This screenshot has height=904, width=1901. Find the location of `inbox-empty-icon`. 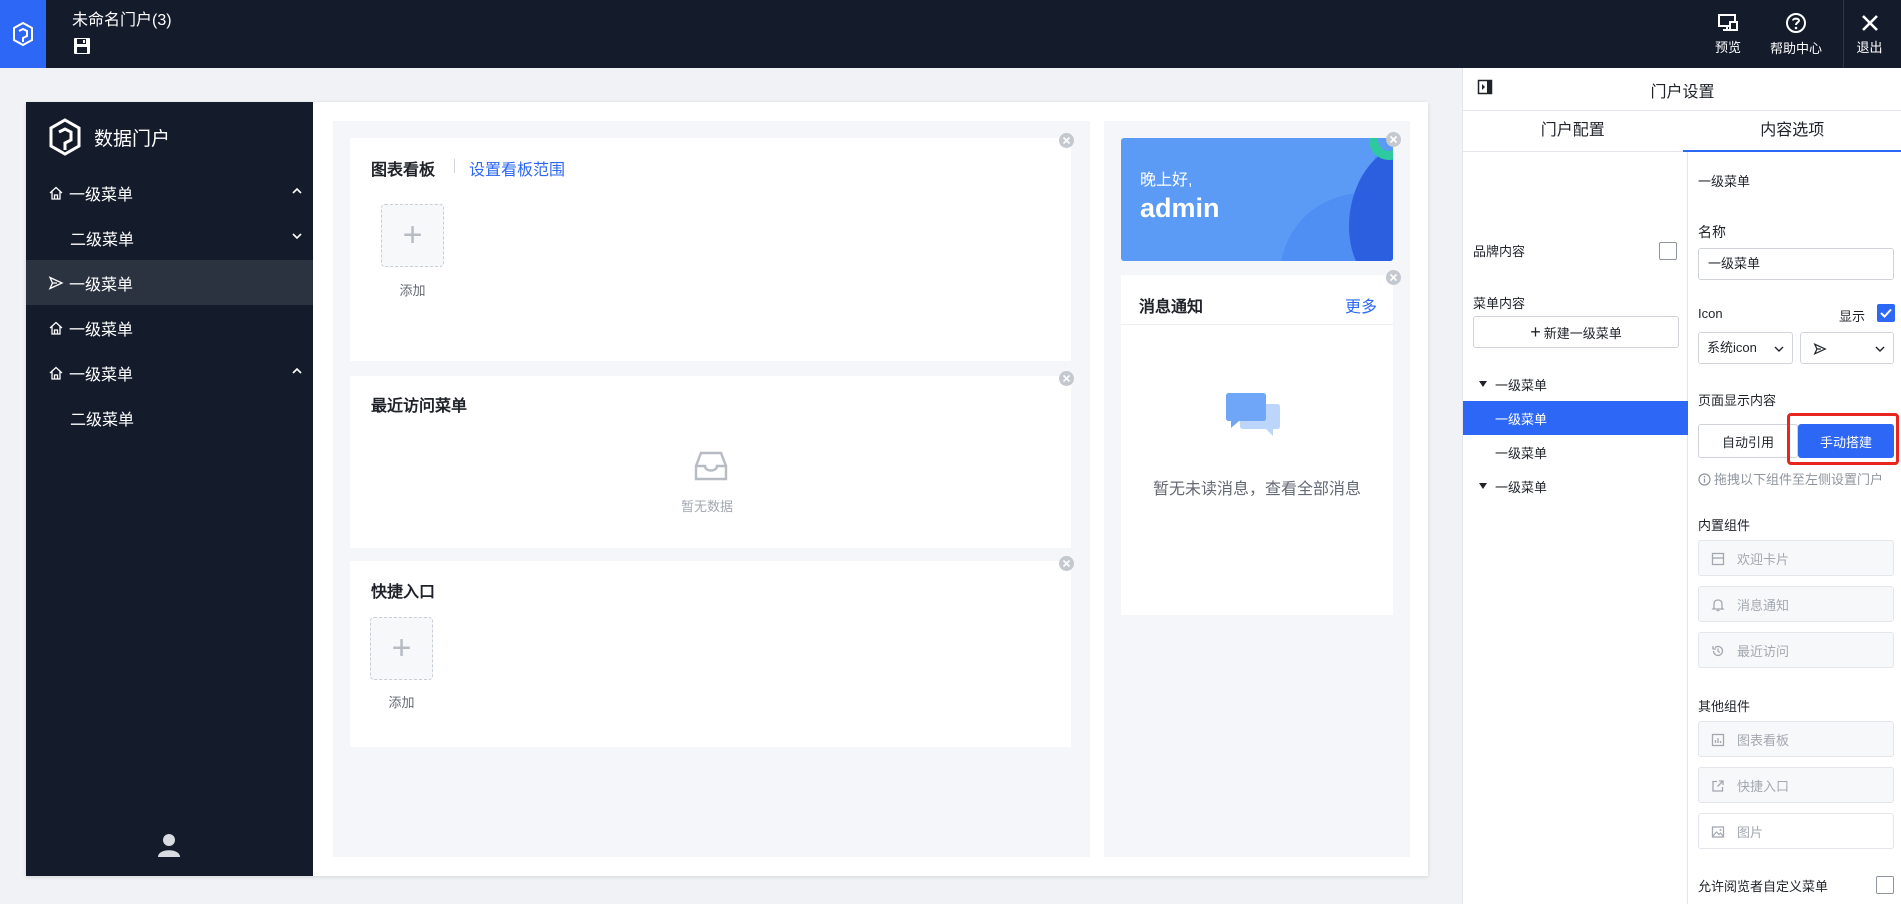

inbox-empty-icon is located at coordinates (711, 466).